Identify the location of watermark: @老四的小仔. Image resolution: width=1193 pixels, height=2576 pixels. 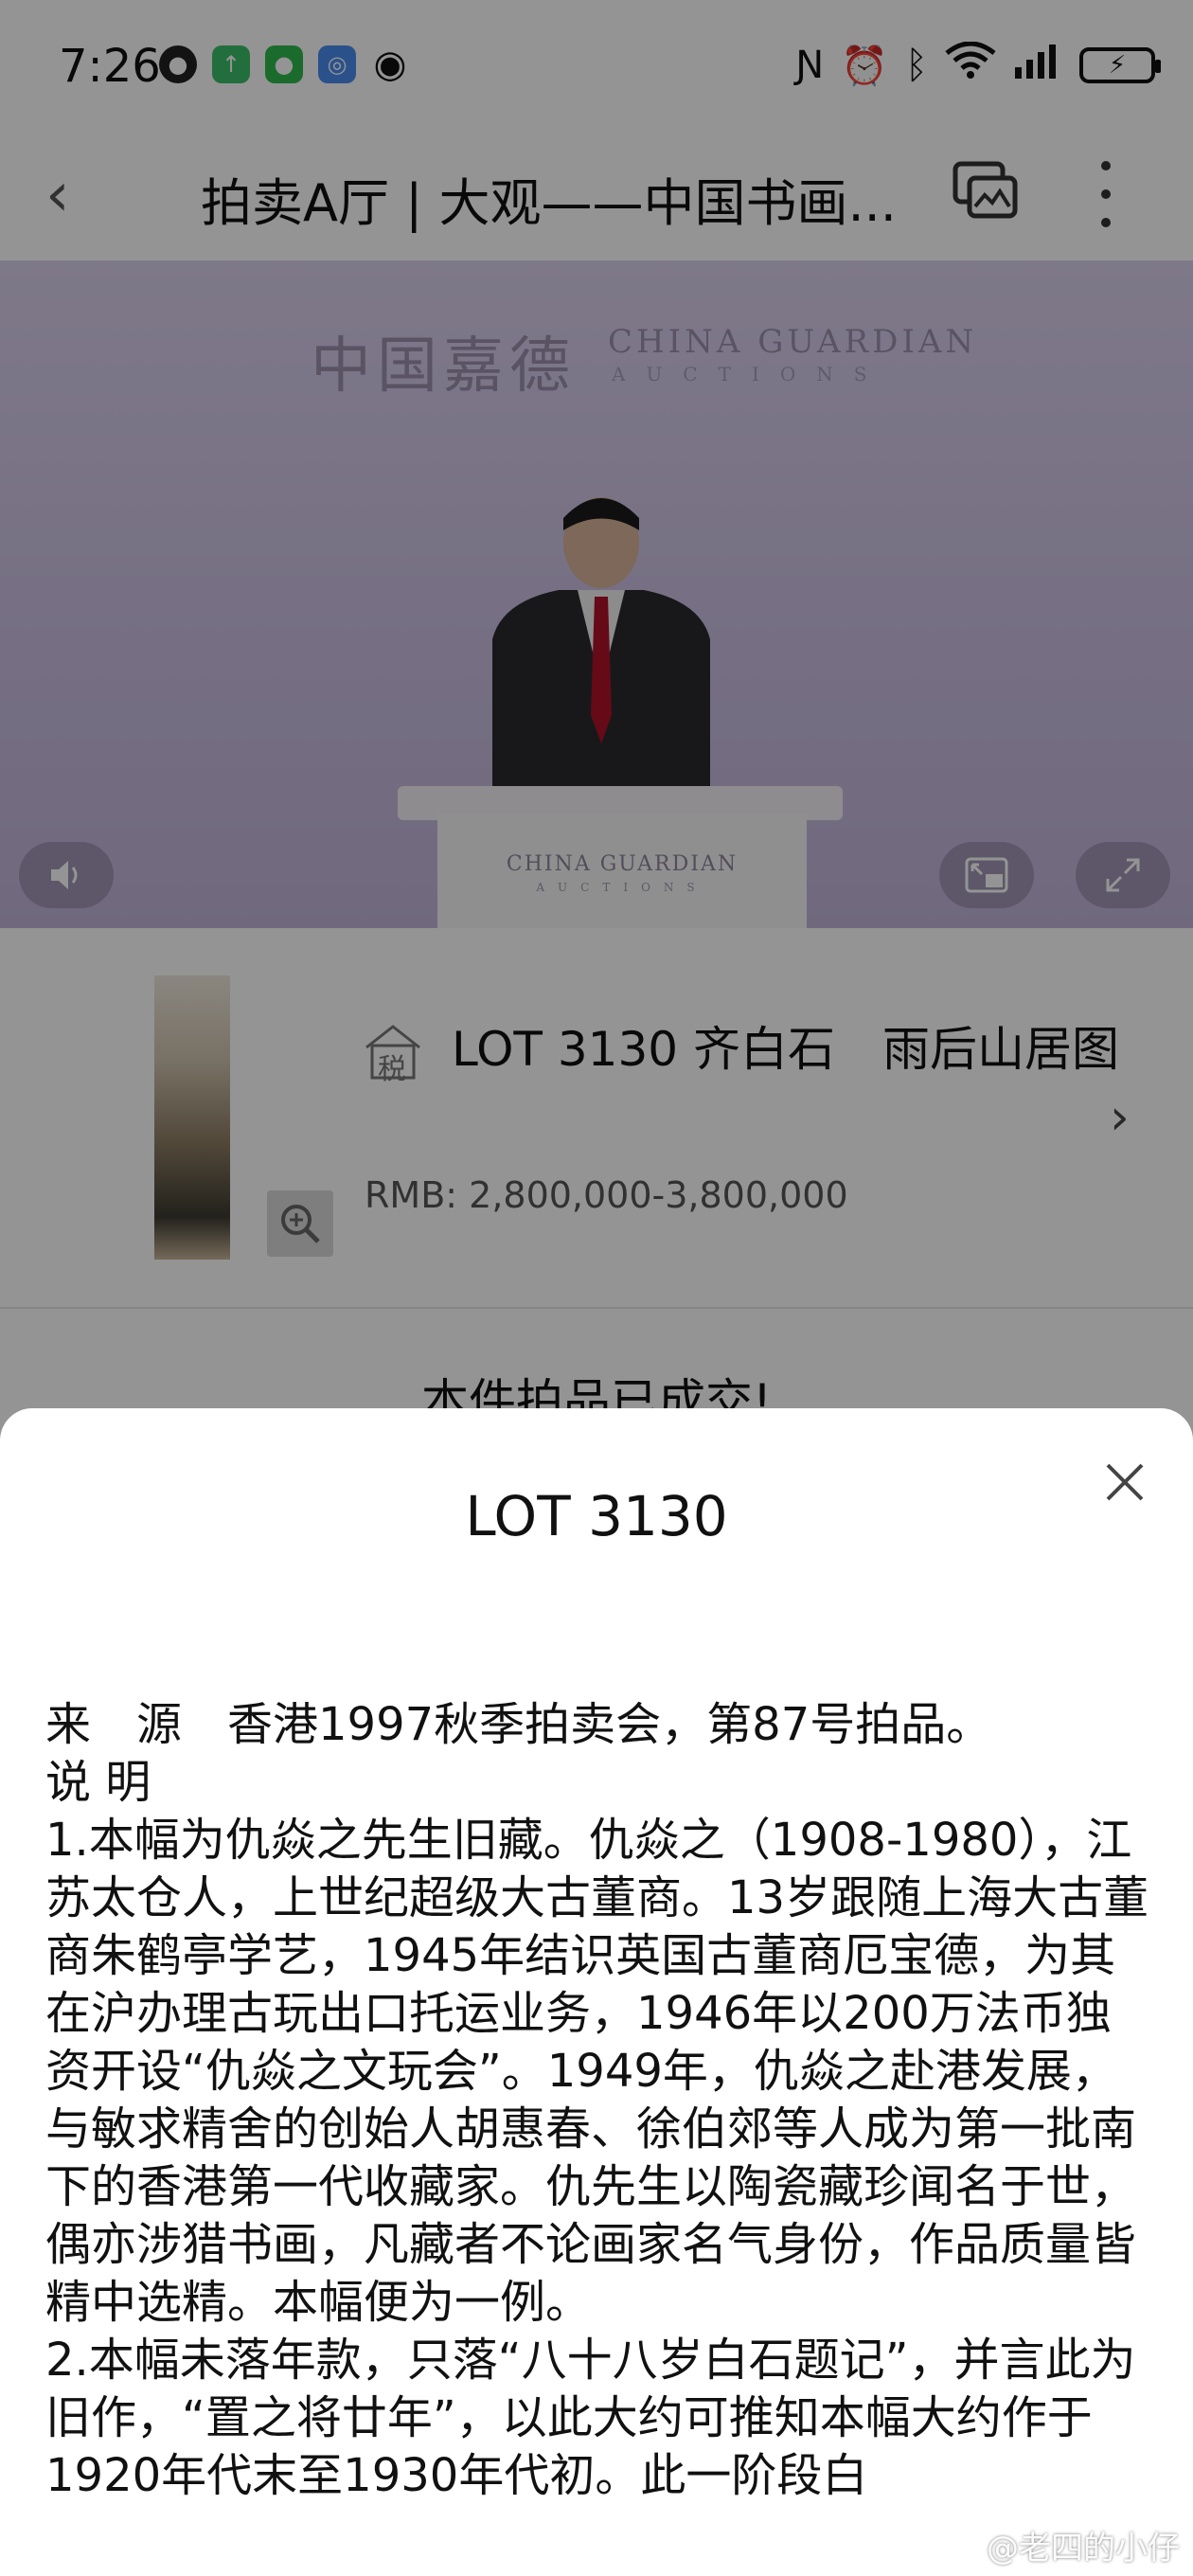
(1083, 2548).